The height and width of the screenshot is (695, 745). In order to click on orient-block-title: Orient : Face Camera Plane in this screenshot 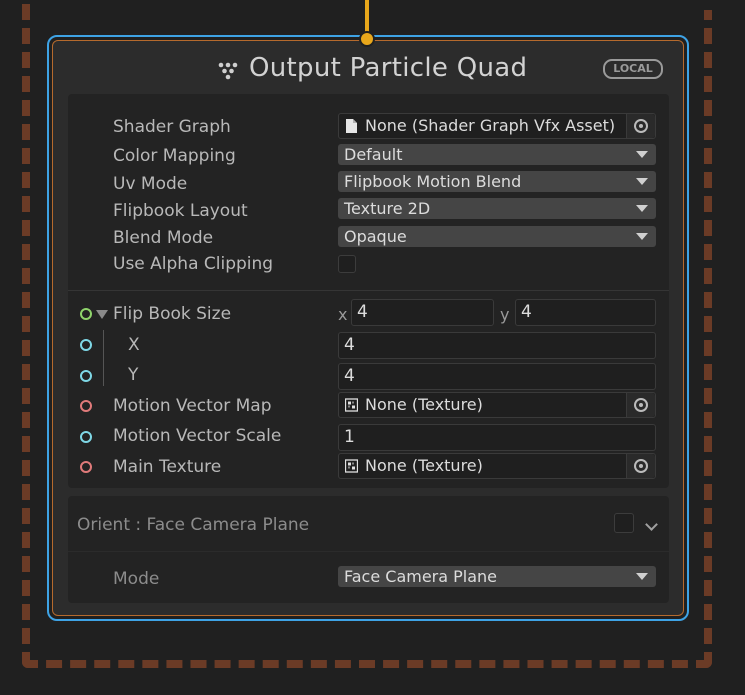, I will do `click(193, 525)`.